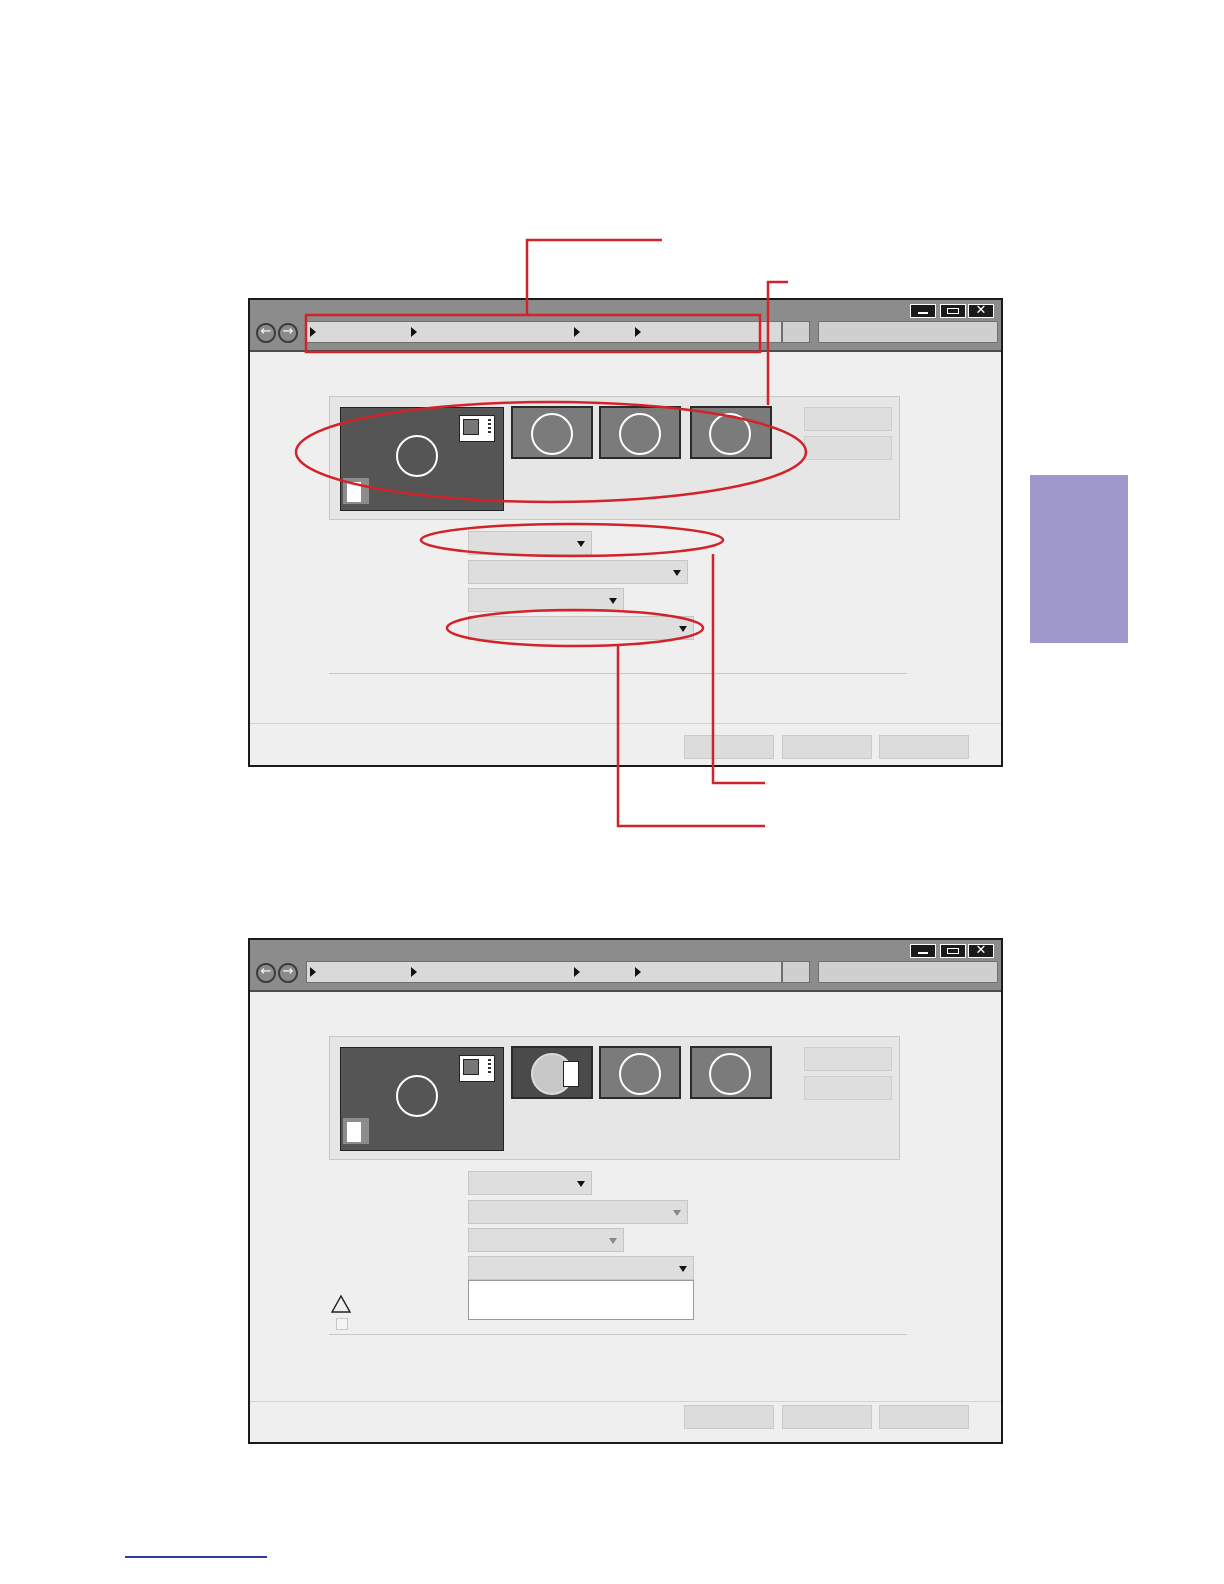  What do you see at coordinates (796, 972) in the screenshot?
I see `refresh-button` at bounding box center [796, 972].